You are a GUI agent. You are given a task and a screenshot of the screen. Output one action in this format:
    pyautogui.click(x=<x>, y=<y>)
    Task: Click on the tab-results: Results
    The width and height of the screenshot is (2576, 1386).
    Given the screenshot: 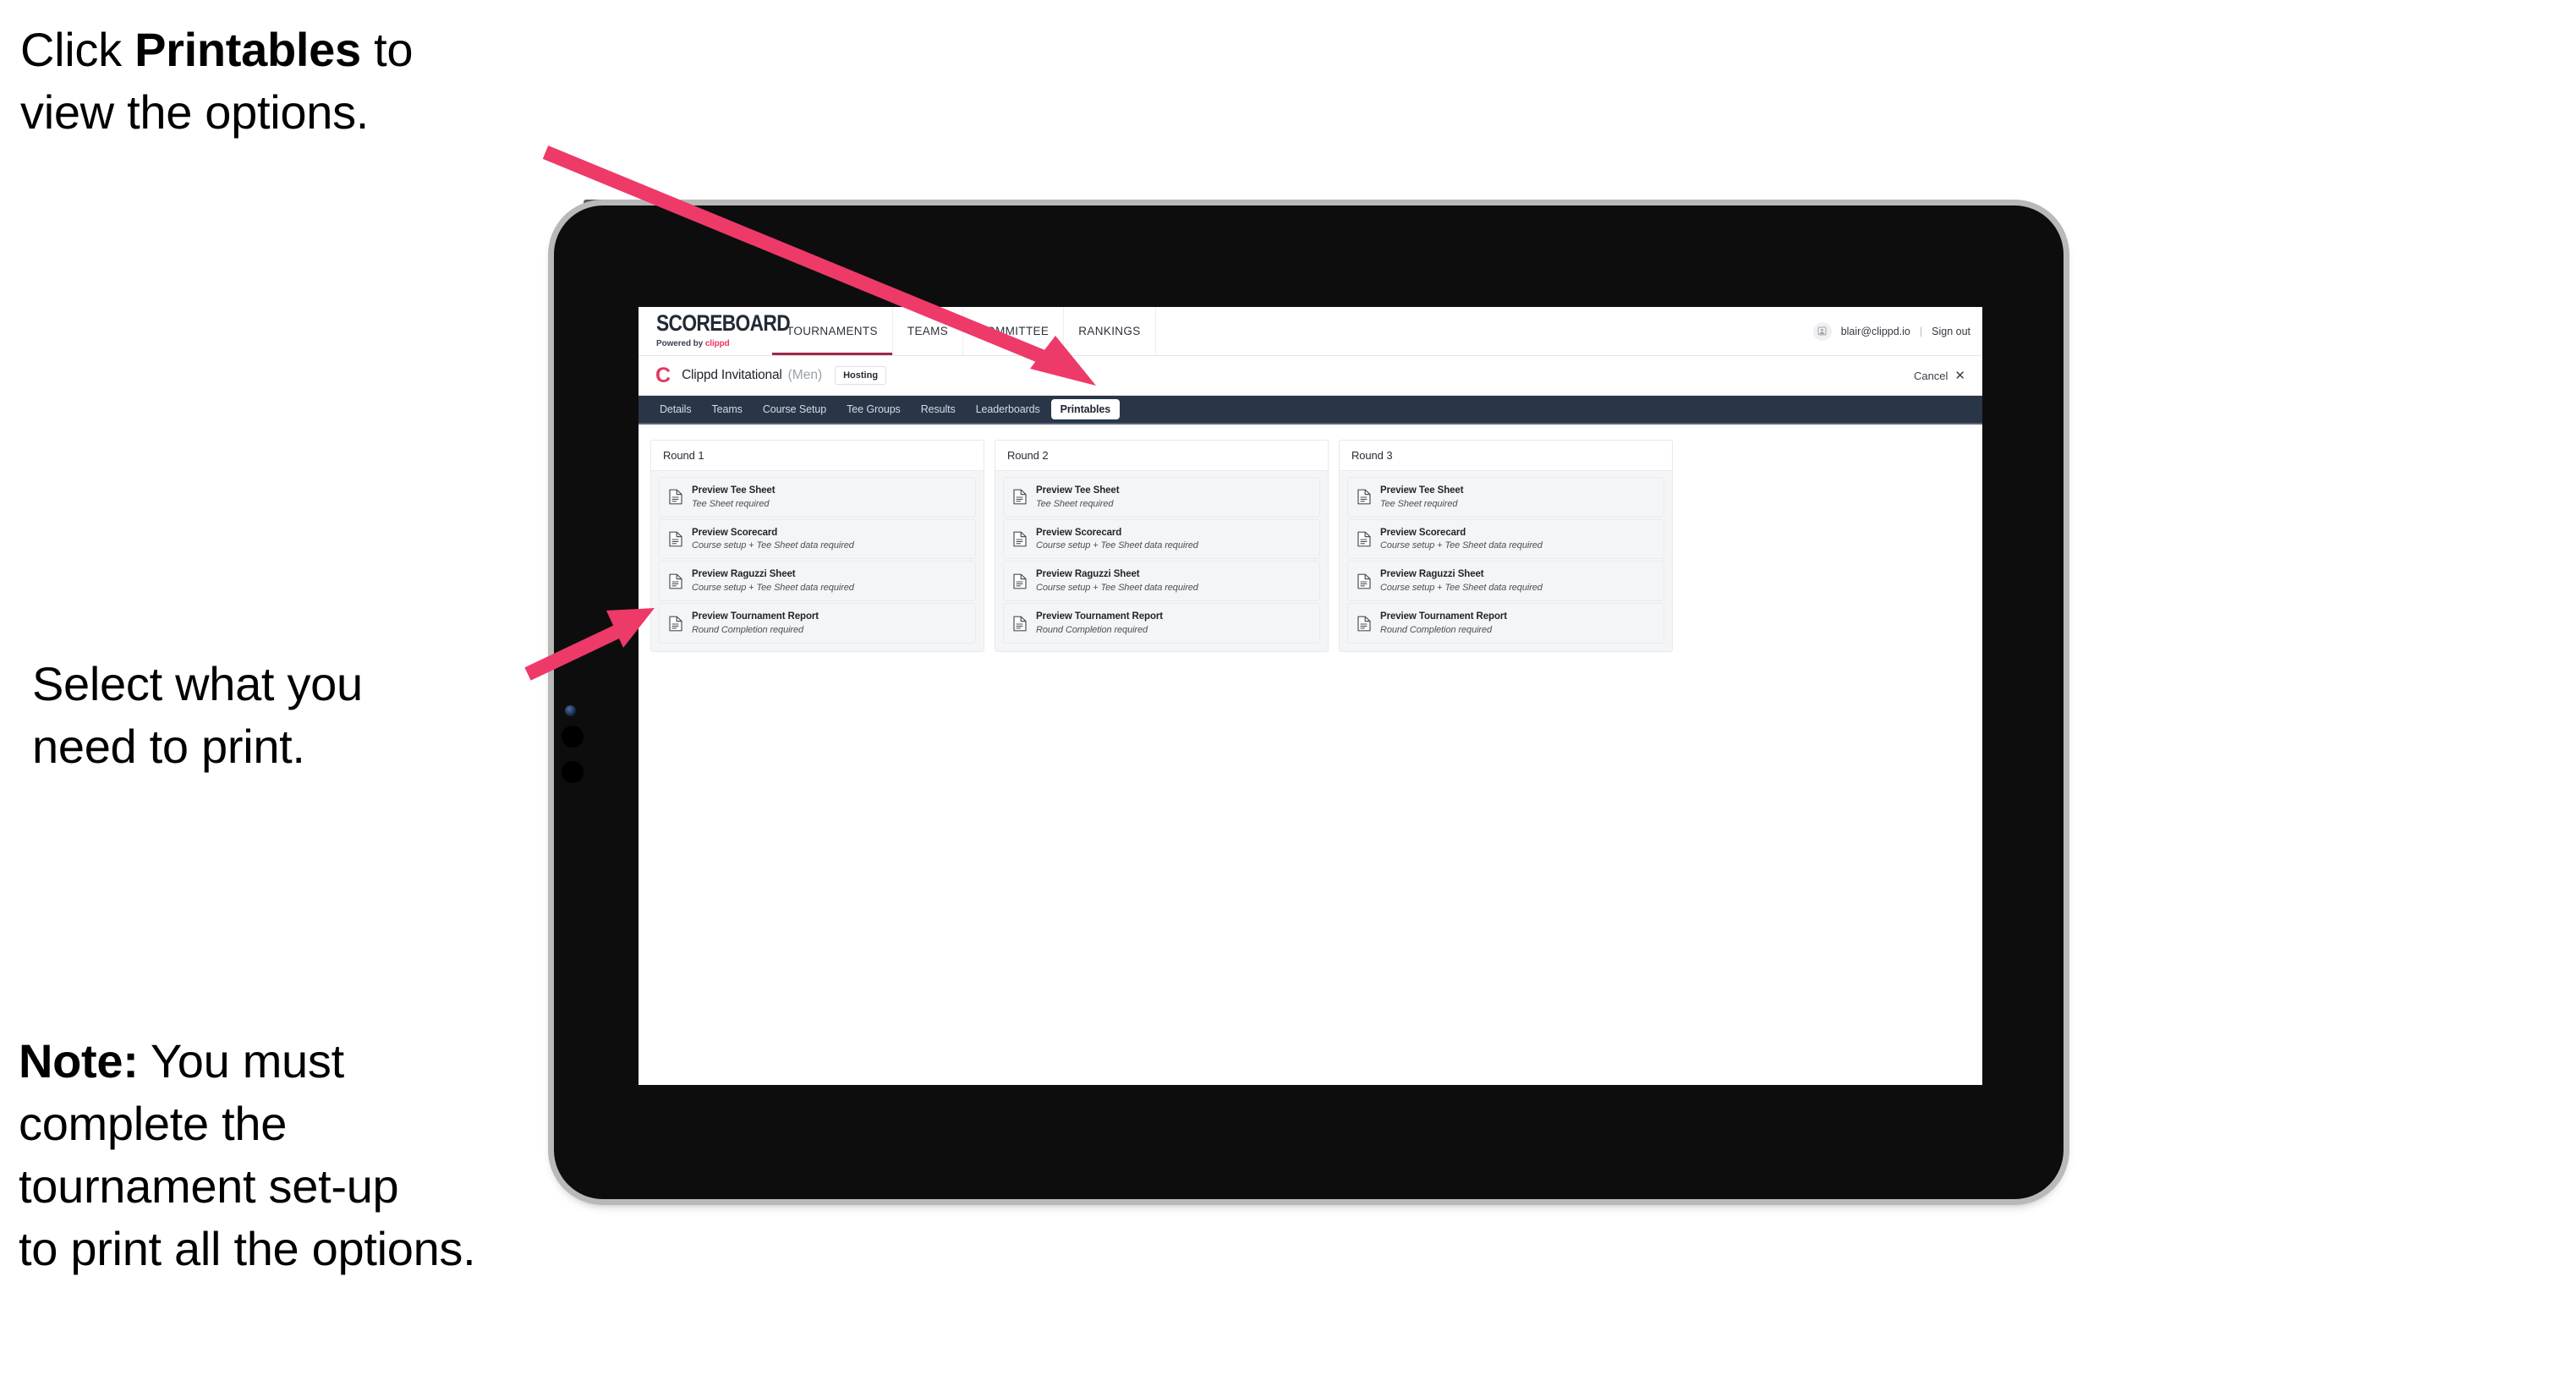 What is the action you would take?
    pyautogui.click(x=938, y=409)
    